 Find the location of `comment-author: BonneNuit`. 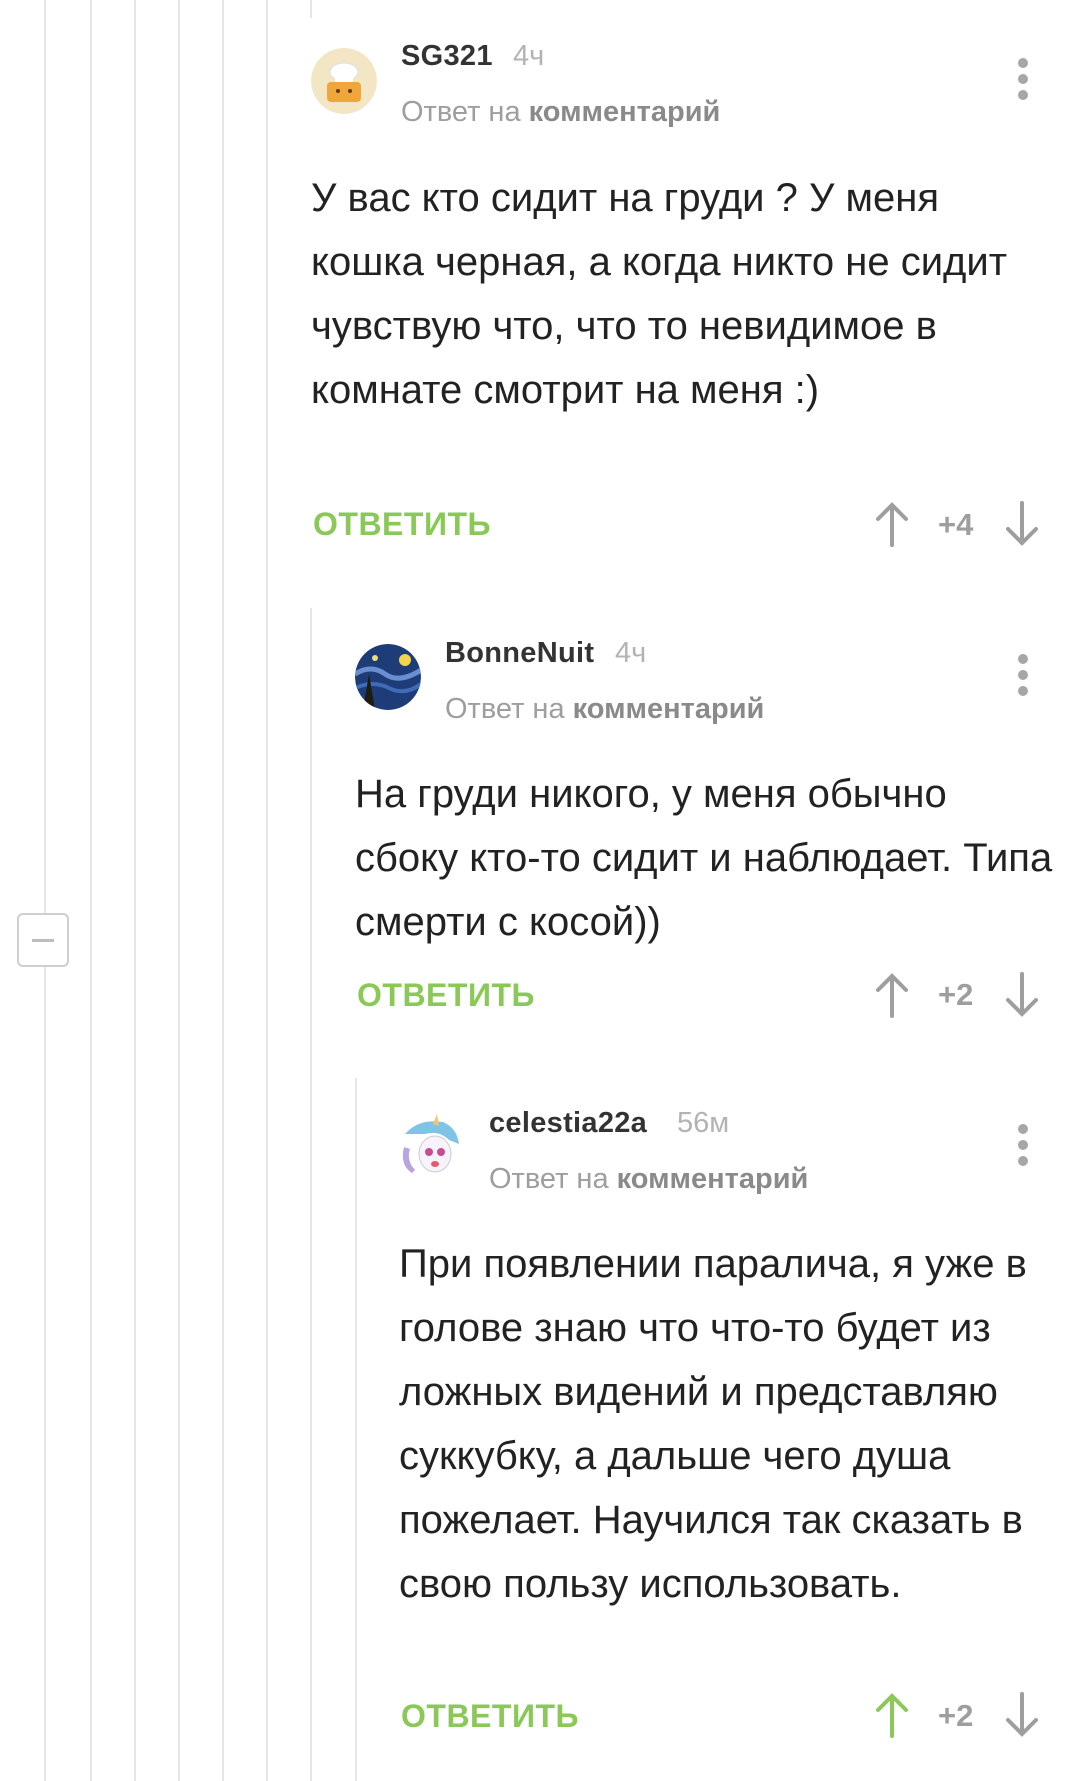

comment-author: BonneNuit is located at coordinates (519, 653).